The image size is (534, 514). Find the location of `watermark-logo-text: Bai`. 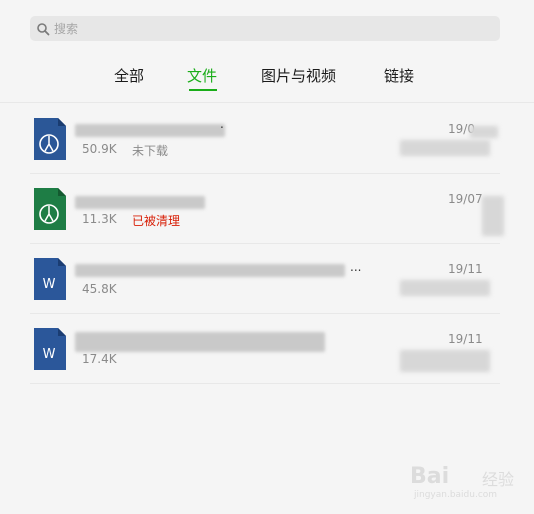

watermark-logo-text: Bai is located at coordinates (430, 476).